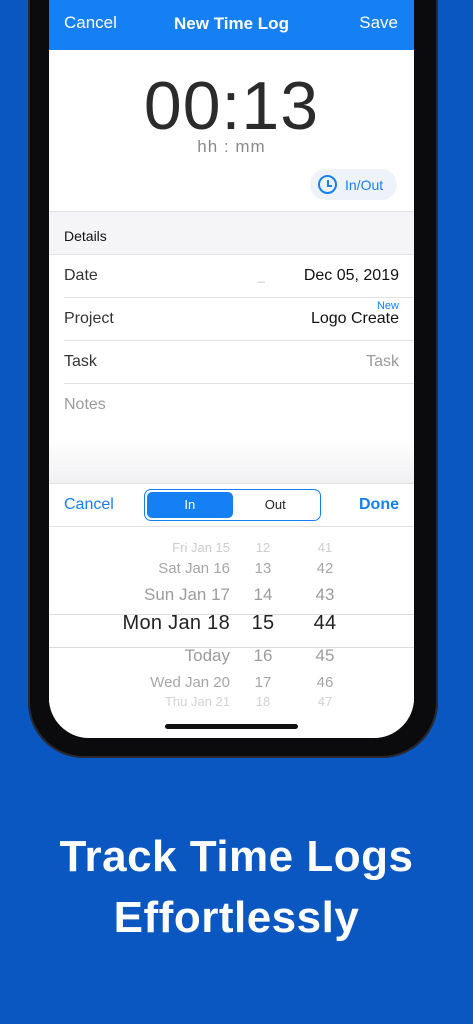  What do you see at coordinates (89, 505) in the screenshot?
I see `picker-cancel-button: Cancel` at bounding box center [89, 505].